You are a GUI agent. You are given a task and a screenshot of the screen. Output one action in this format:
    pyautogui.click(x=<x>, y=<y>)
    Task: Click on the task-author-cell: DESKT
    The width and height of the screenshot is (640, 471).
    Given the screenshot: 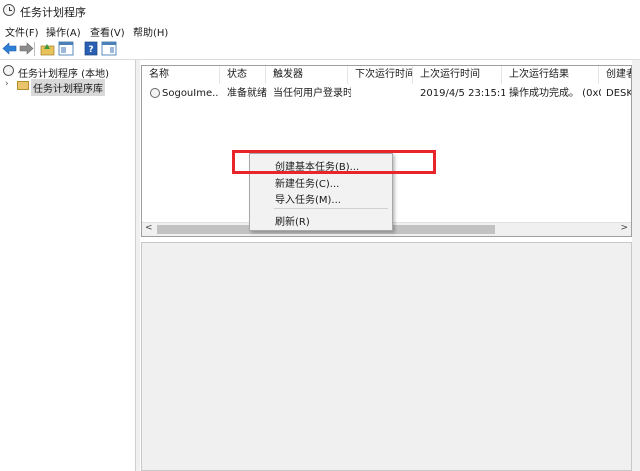 What is the action you would take?
    pyautogui.click(x=619, y=93)
    